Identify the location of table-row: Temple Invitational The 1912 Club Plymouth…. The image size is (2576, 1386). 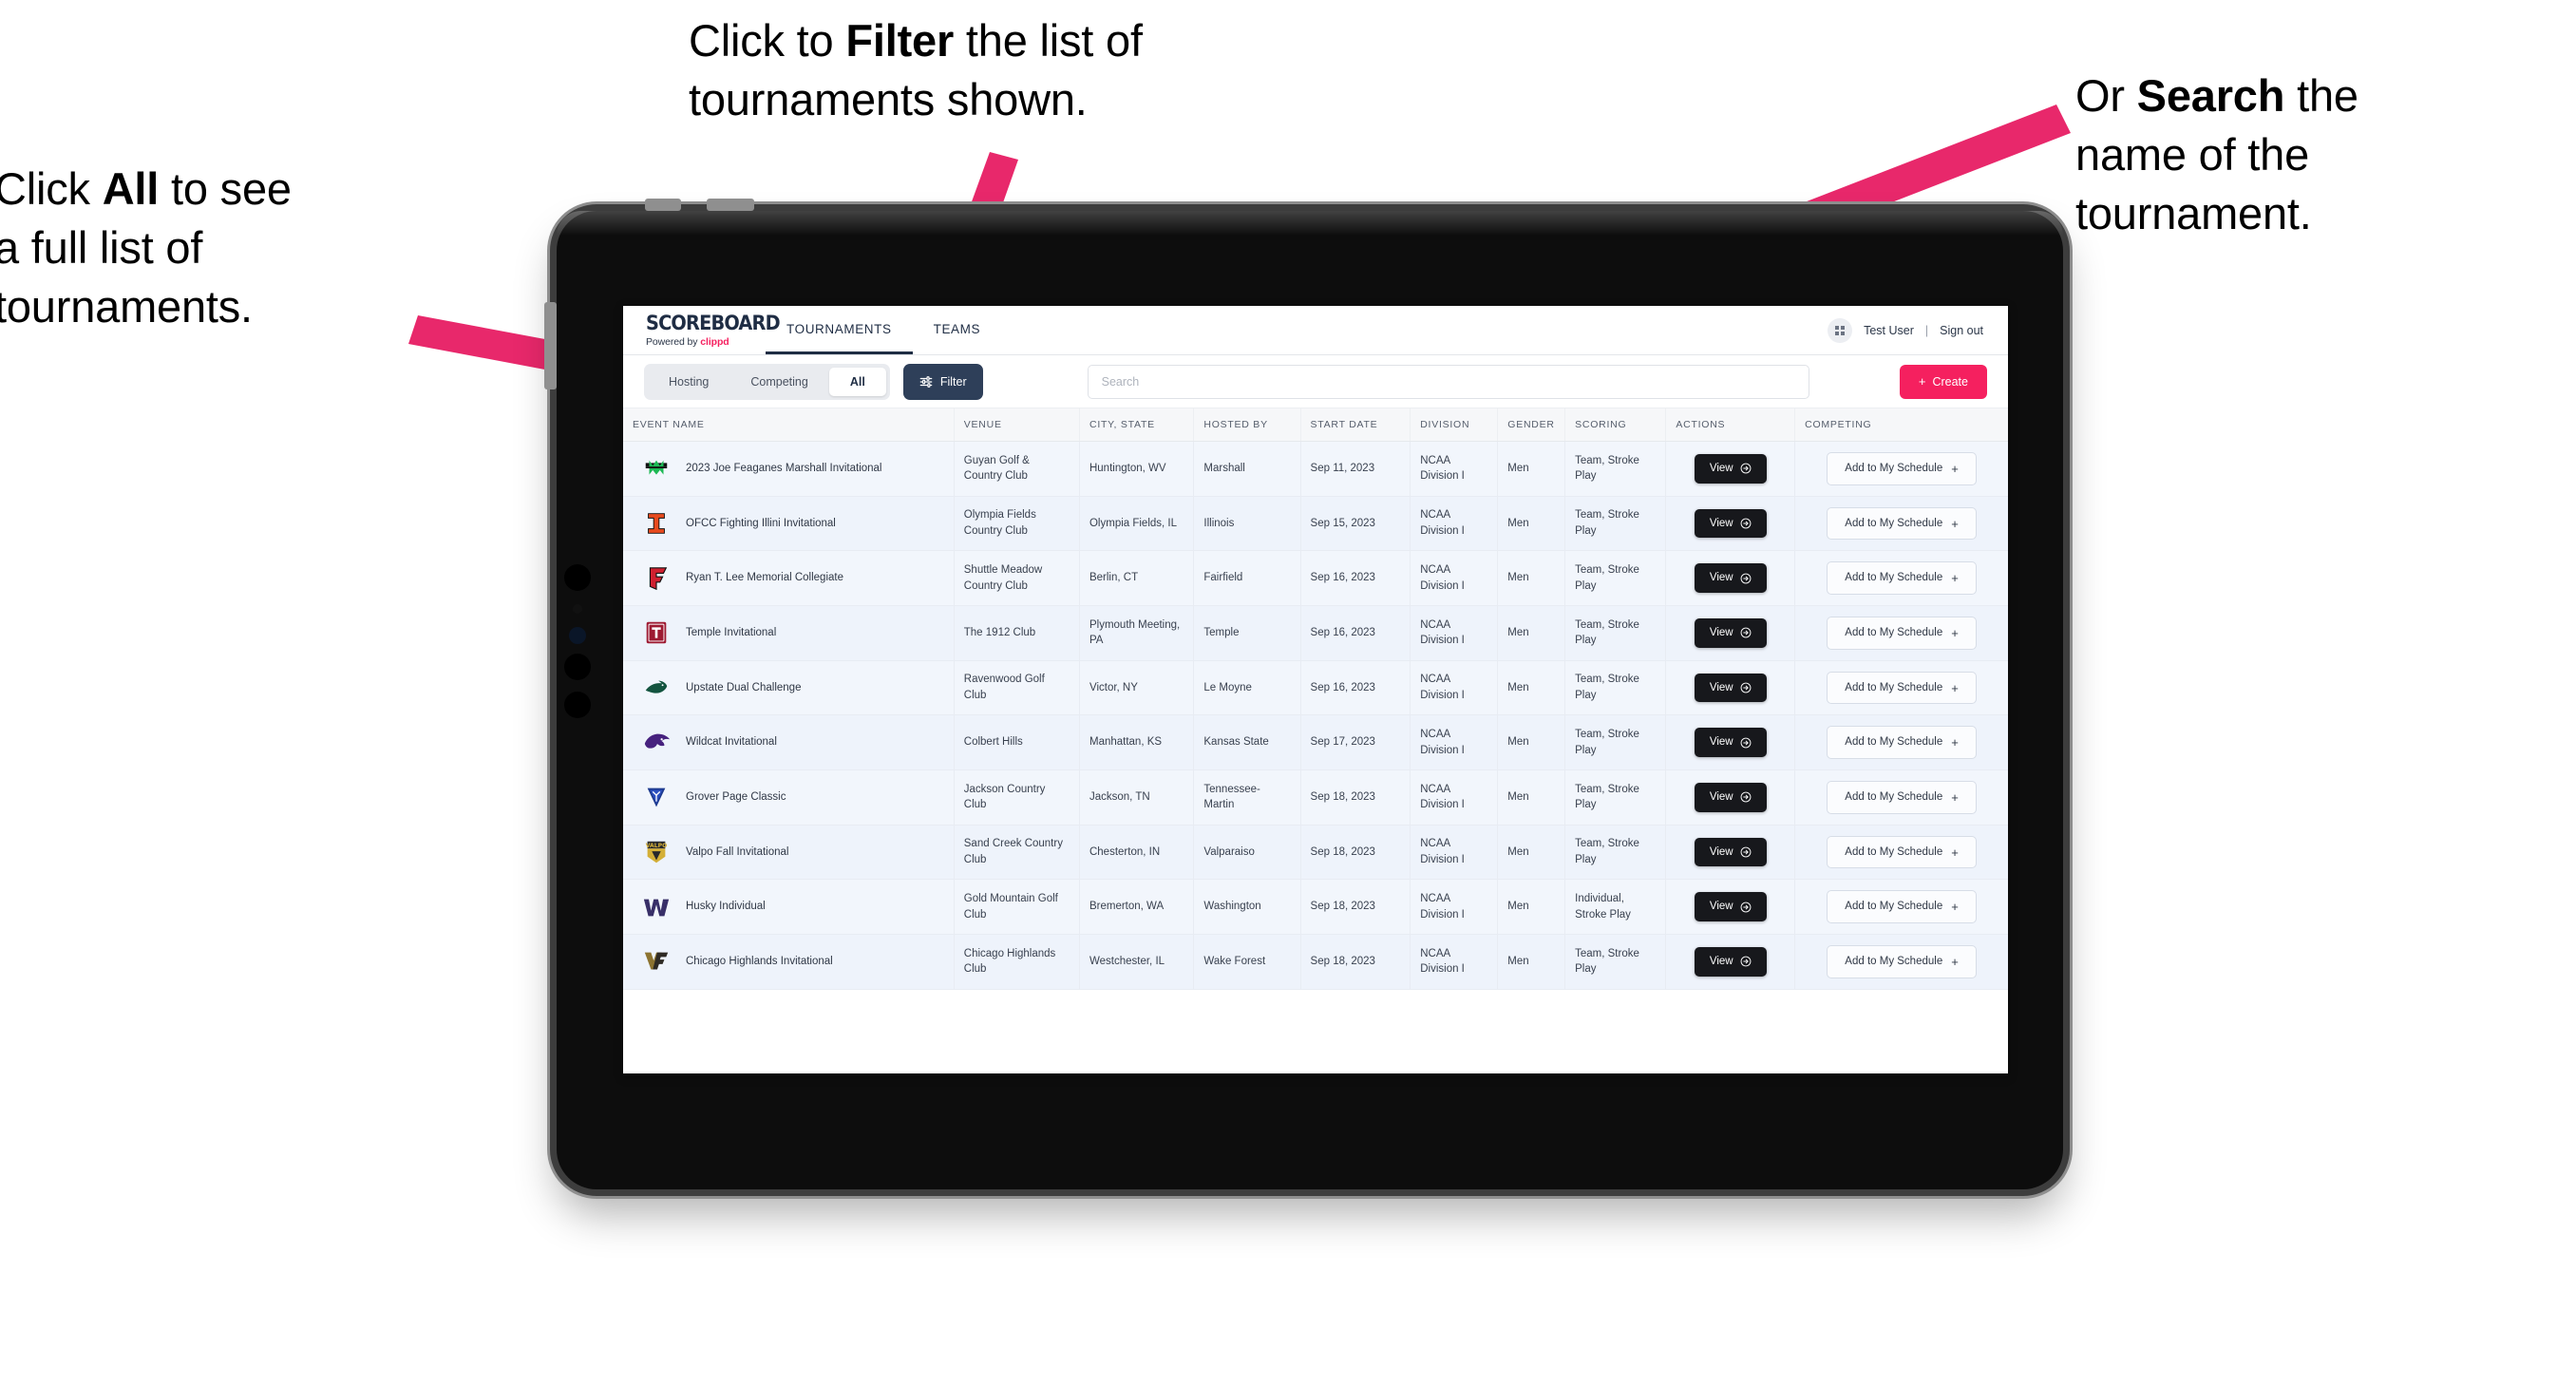
(1315, 633).